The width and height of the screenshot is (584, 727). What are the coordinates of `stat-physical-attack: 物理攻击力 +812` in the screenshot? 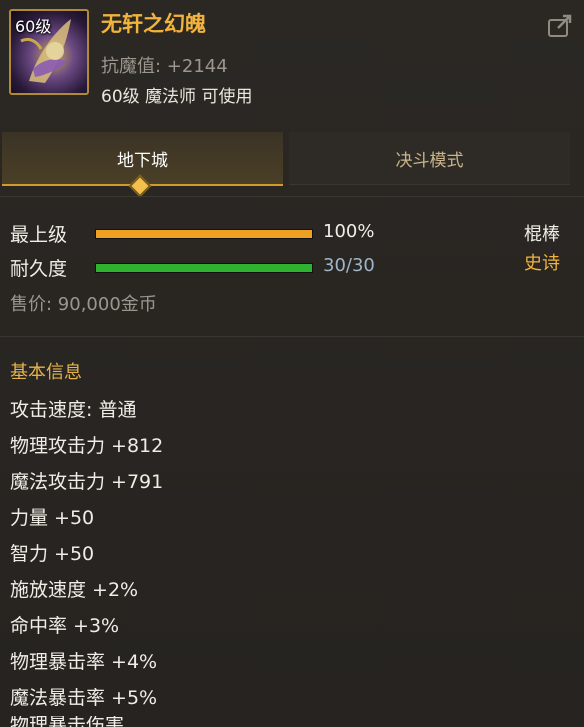 It's located at (87, 446).